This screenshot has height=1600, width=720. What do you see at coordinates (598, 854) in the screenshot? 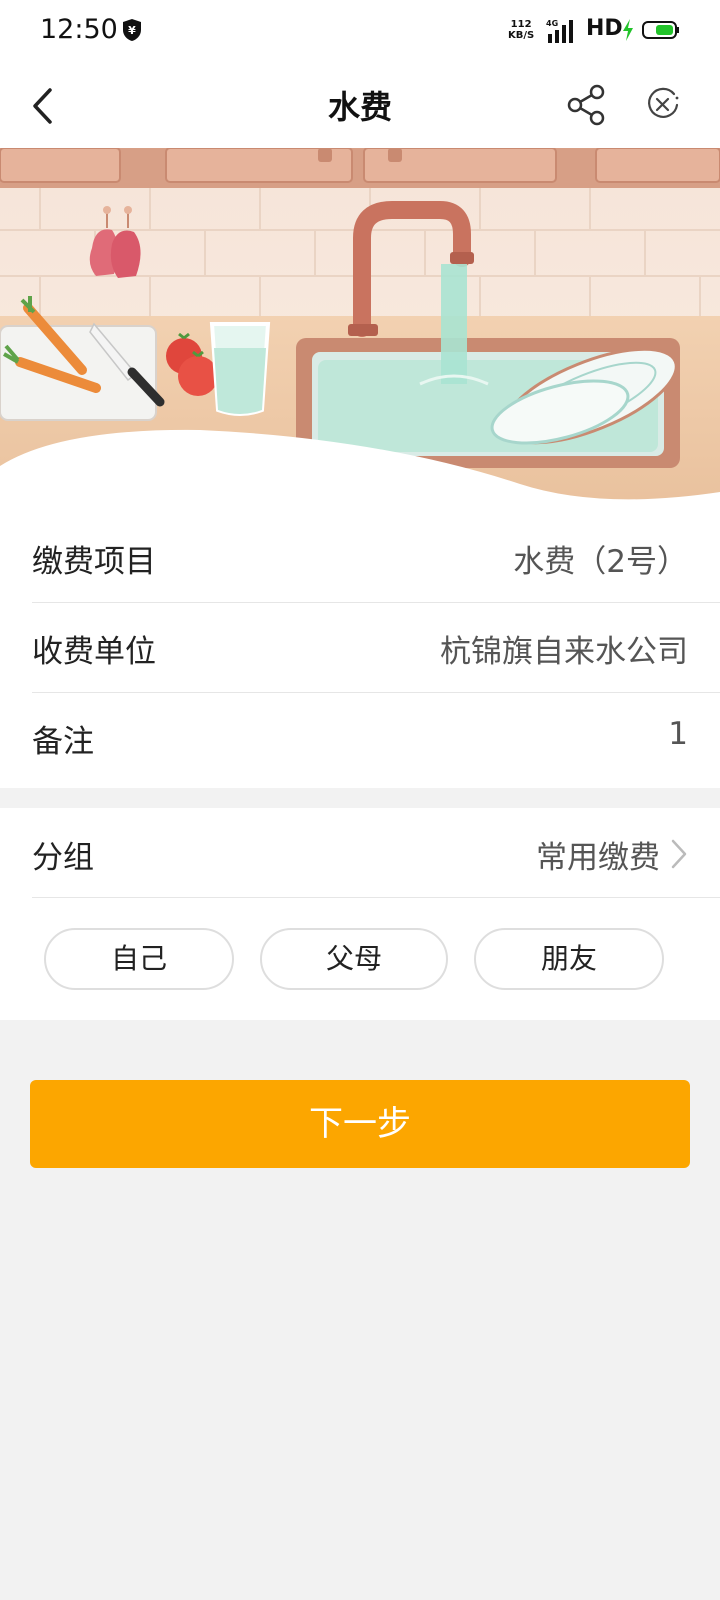
I see `group-value: 常用缴费` at bounding box center [598, 854].